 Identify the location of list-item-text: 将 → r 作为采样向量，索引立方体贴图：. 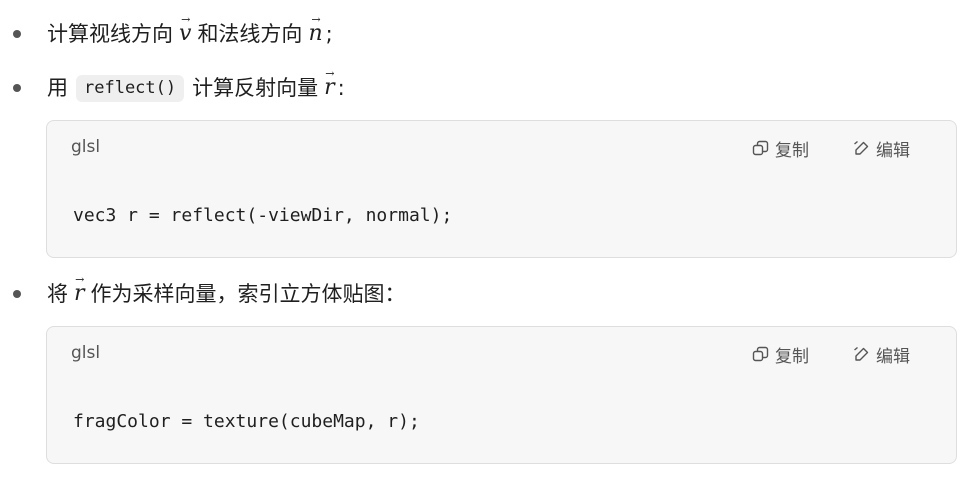
(226, 290).